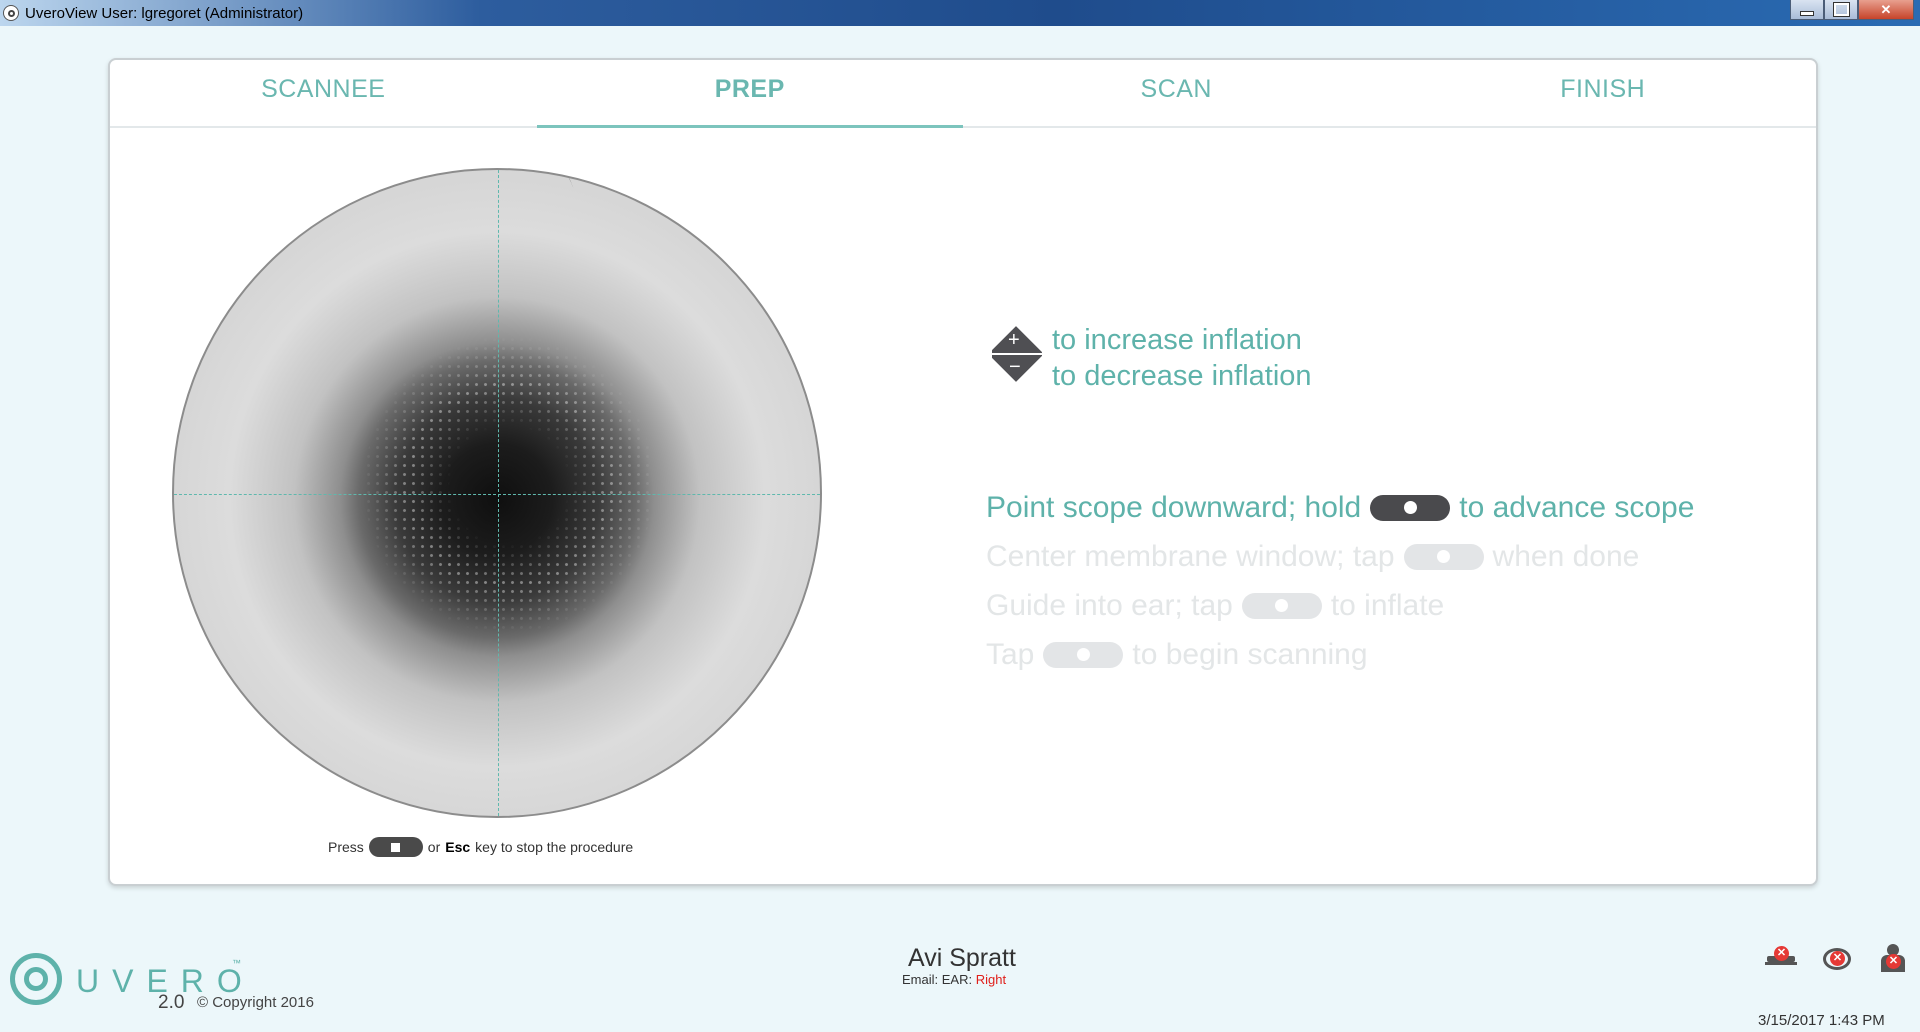  I want to click on crosshair-vertical, so click(498, 493).